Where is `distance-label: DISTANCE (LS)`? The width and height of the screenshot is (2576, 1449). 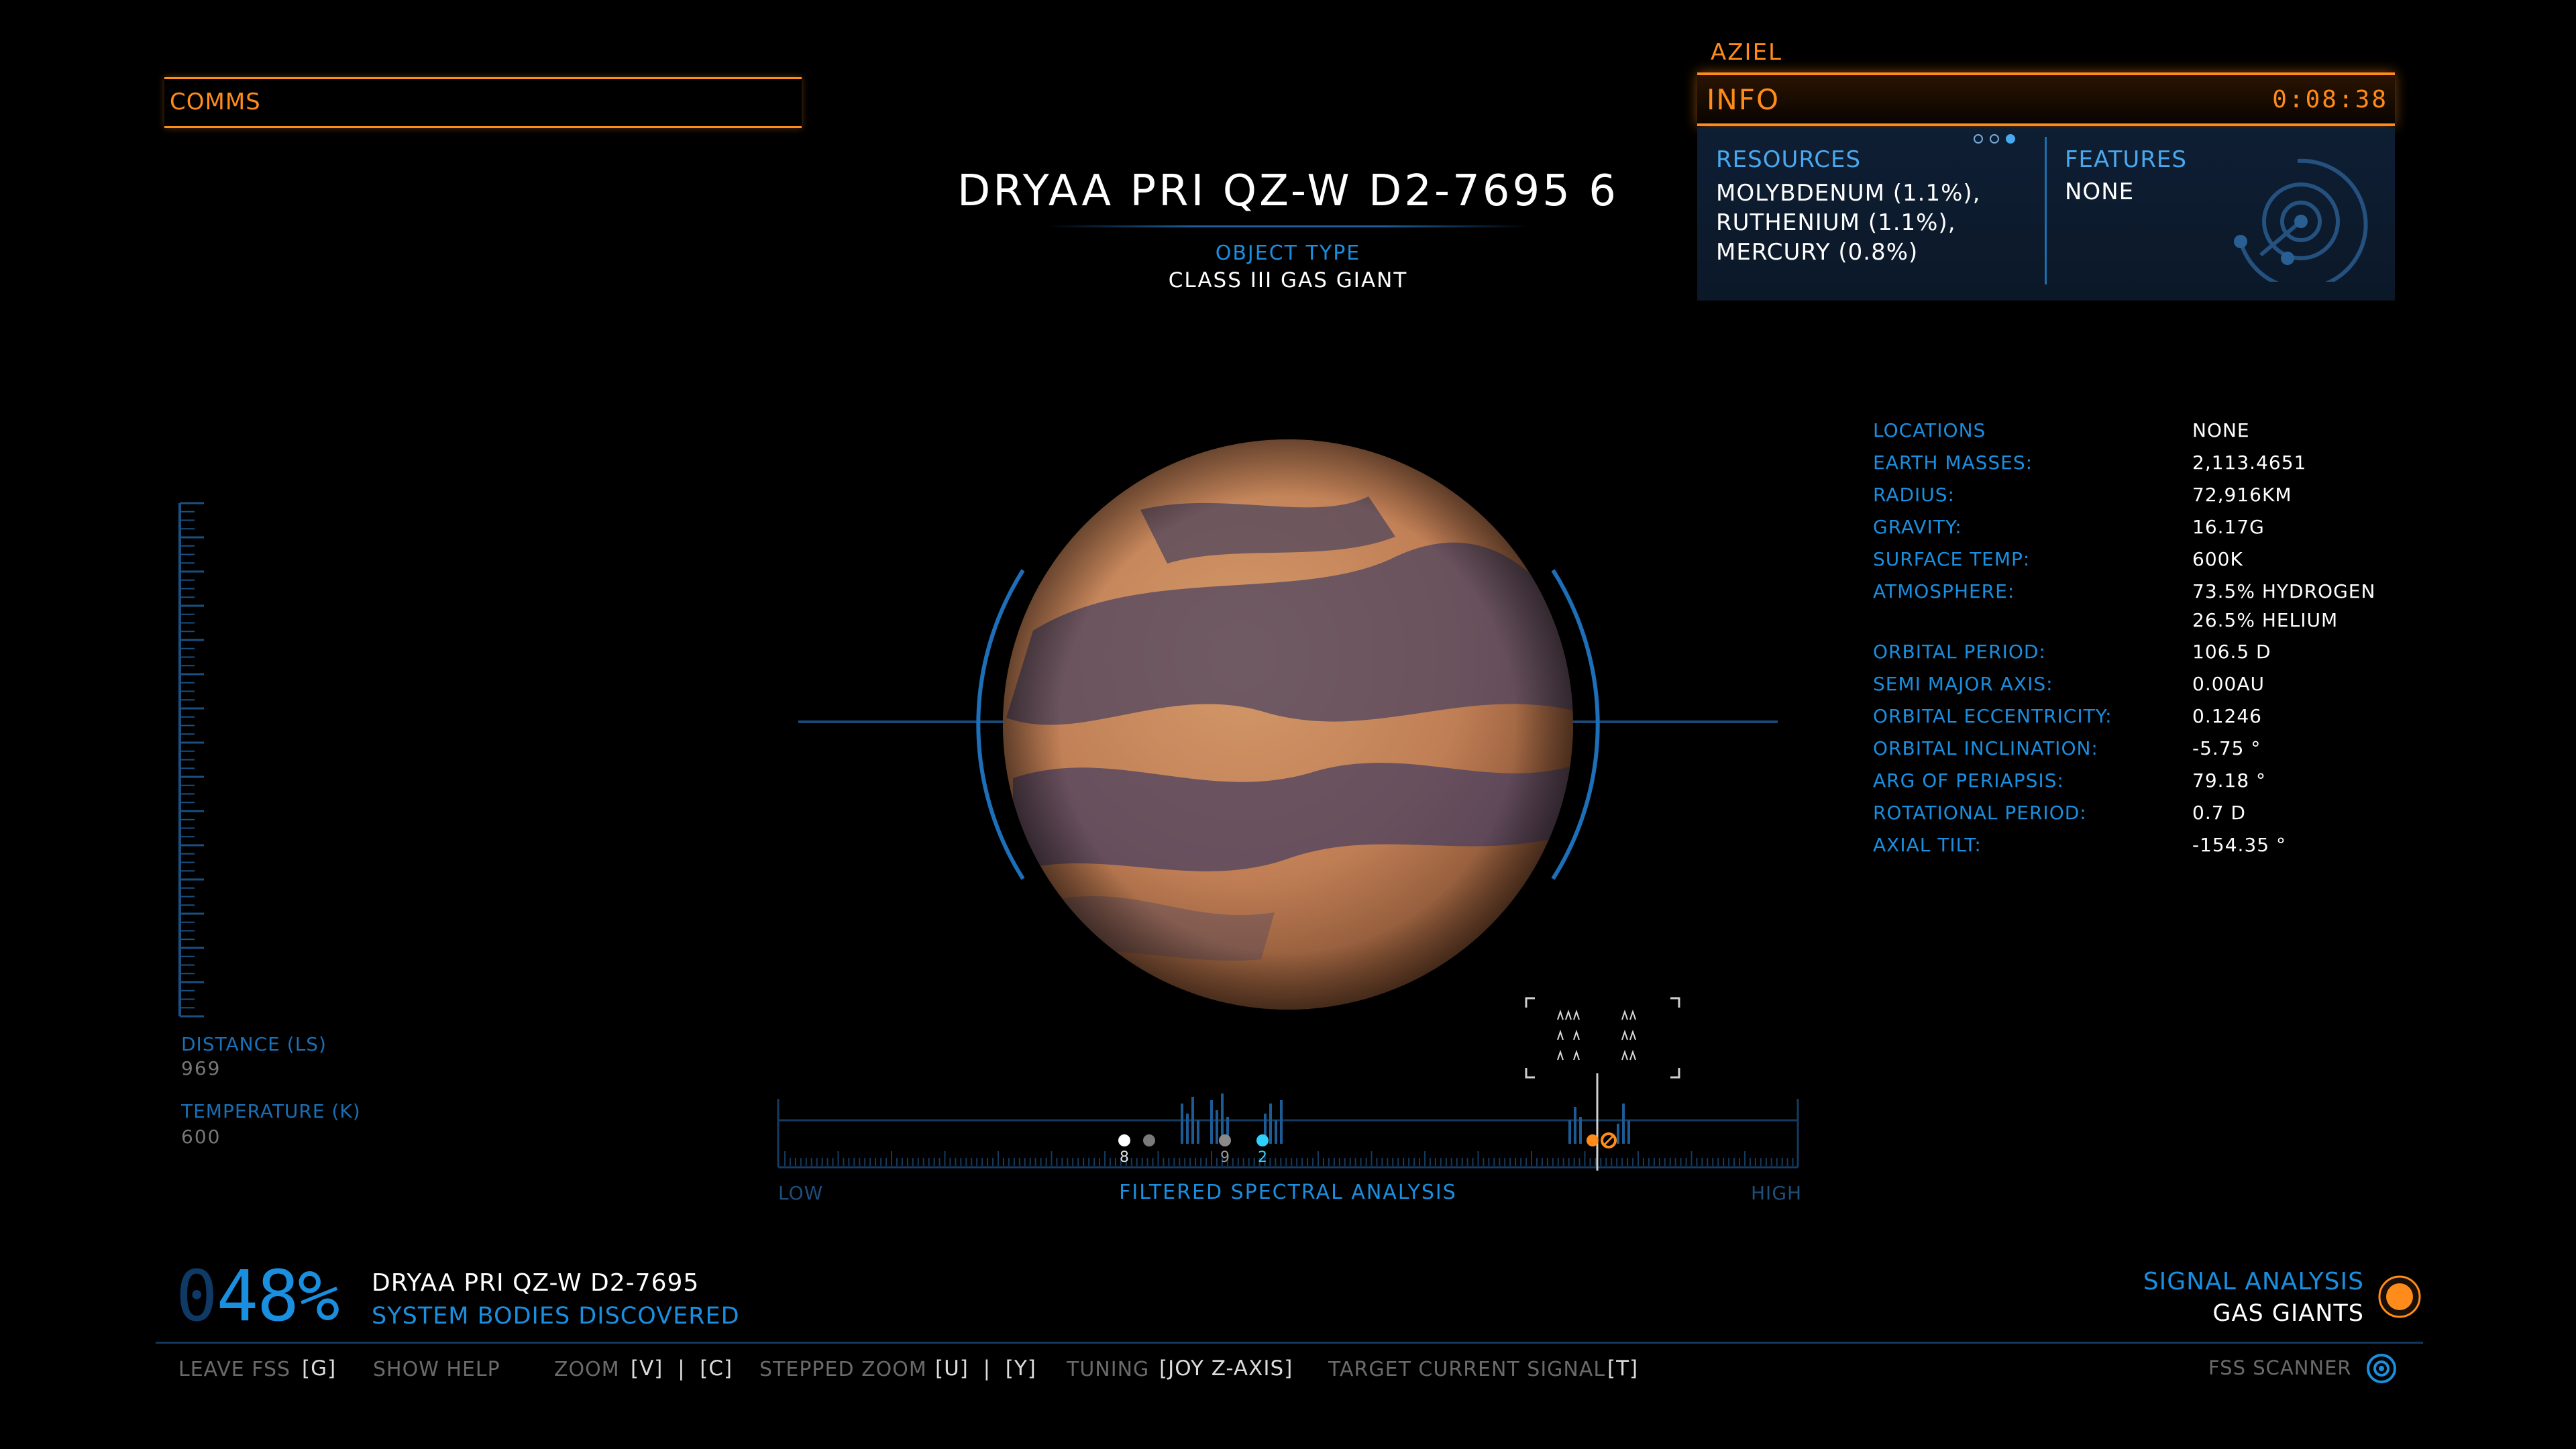
distance-label: DISTANCE (LS) is located at coordinates (254, 1044).